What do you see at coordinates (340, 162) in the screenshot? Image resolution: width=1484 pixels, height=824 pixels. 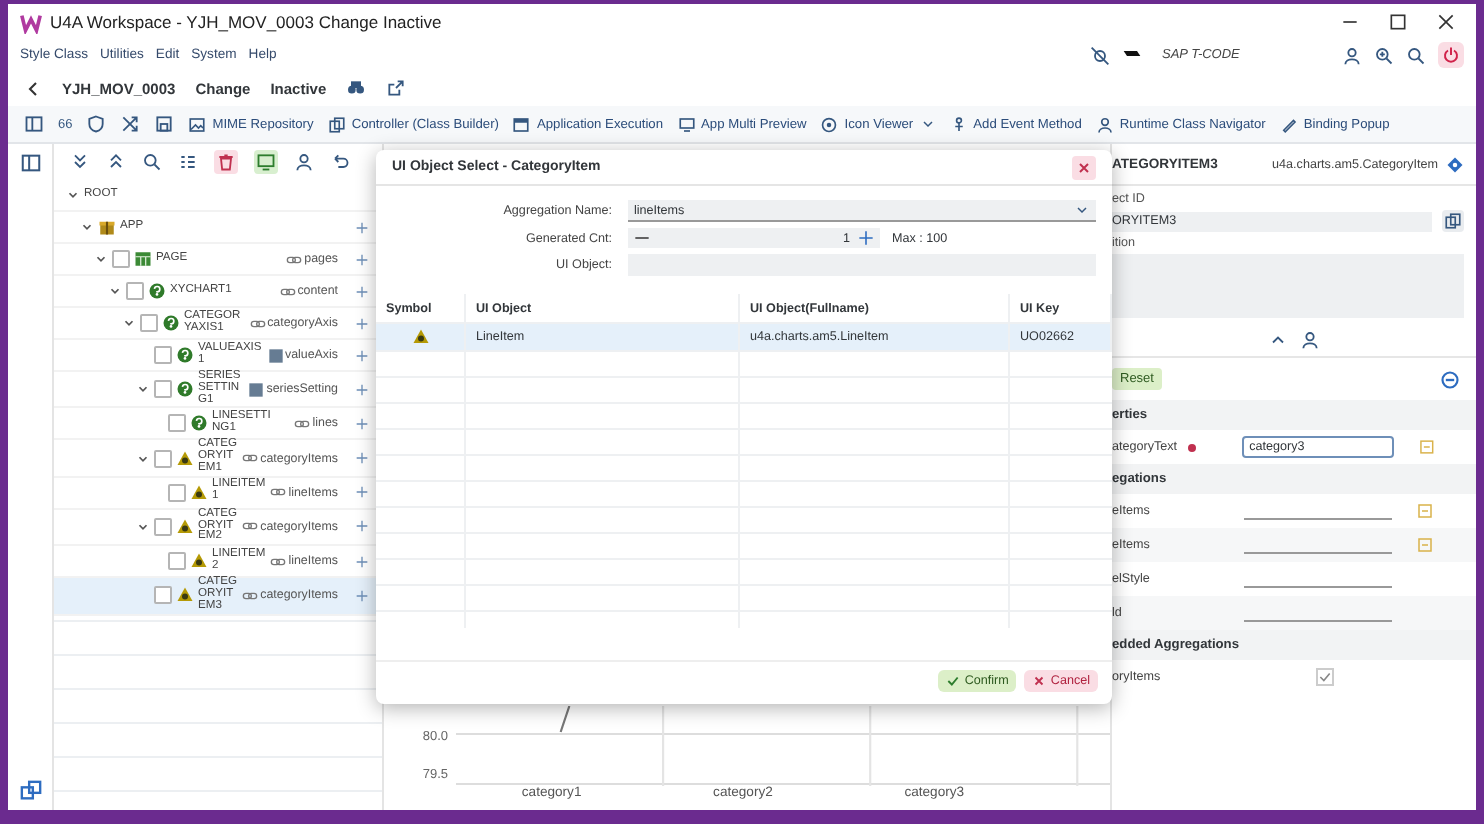 I see `undo-icon` at bounding box center [340, 162].